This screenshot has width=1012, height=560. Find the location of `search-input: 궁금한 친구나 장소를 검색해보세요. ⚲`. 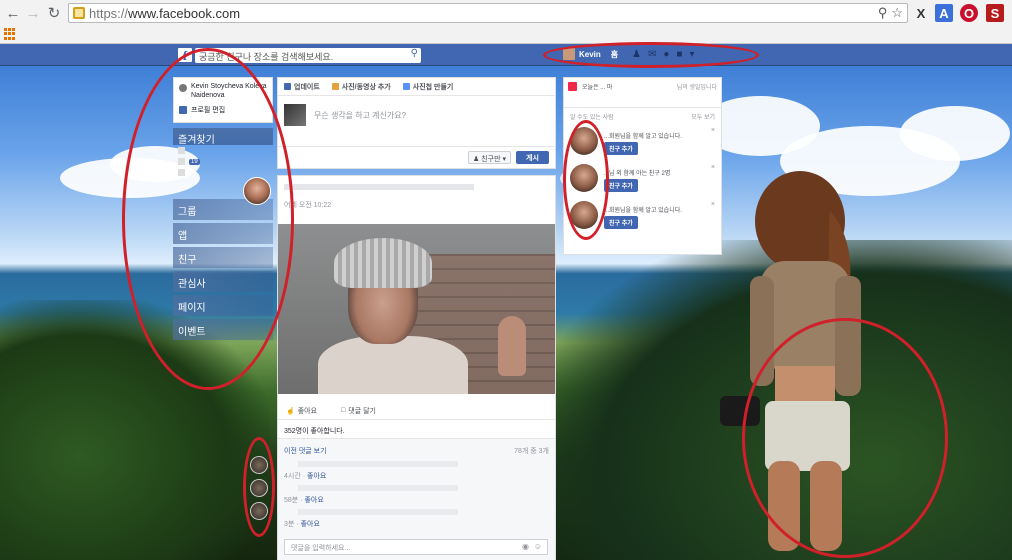

search-input: 궁금한 친구나 장소를 검색해보세요. ⚲ is located at coordinates (308, 55).